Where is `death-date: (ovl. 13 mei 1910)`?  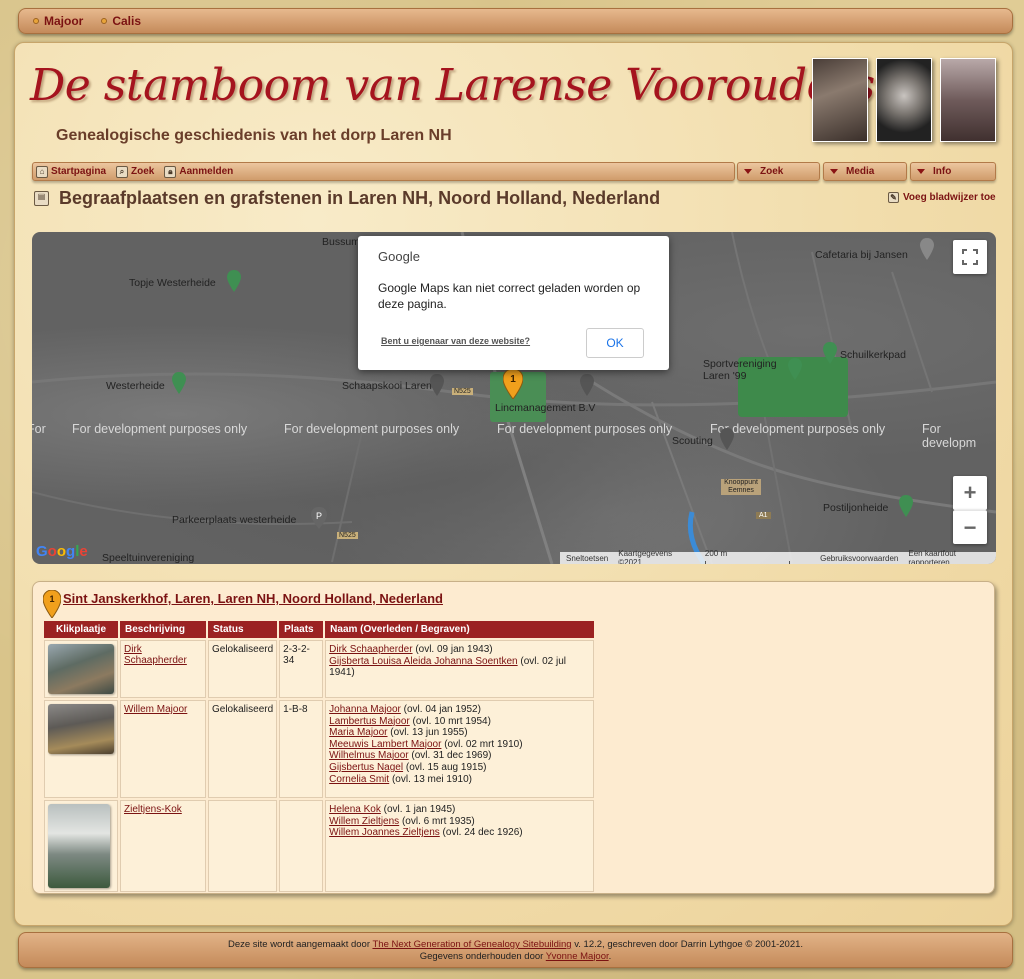
death-date: (ovl. 13 mei 1910) is located at coordinates (432, 779).